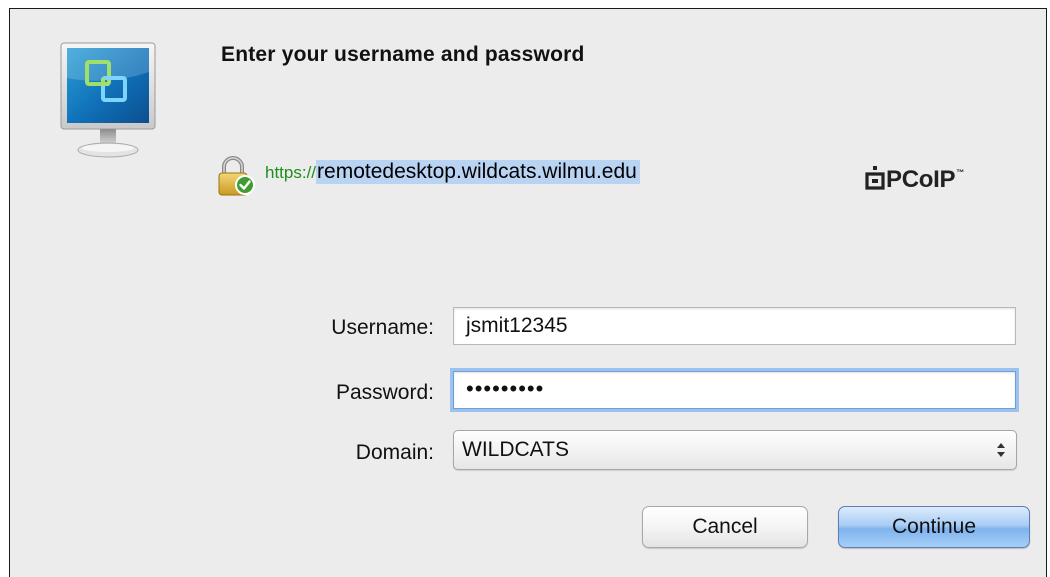  Describe the element at coordinates (394, 452) in the screenshot. I see `domain-label: Domain:` at that location.